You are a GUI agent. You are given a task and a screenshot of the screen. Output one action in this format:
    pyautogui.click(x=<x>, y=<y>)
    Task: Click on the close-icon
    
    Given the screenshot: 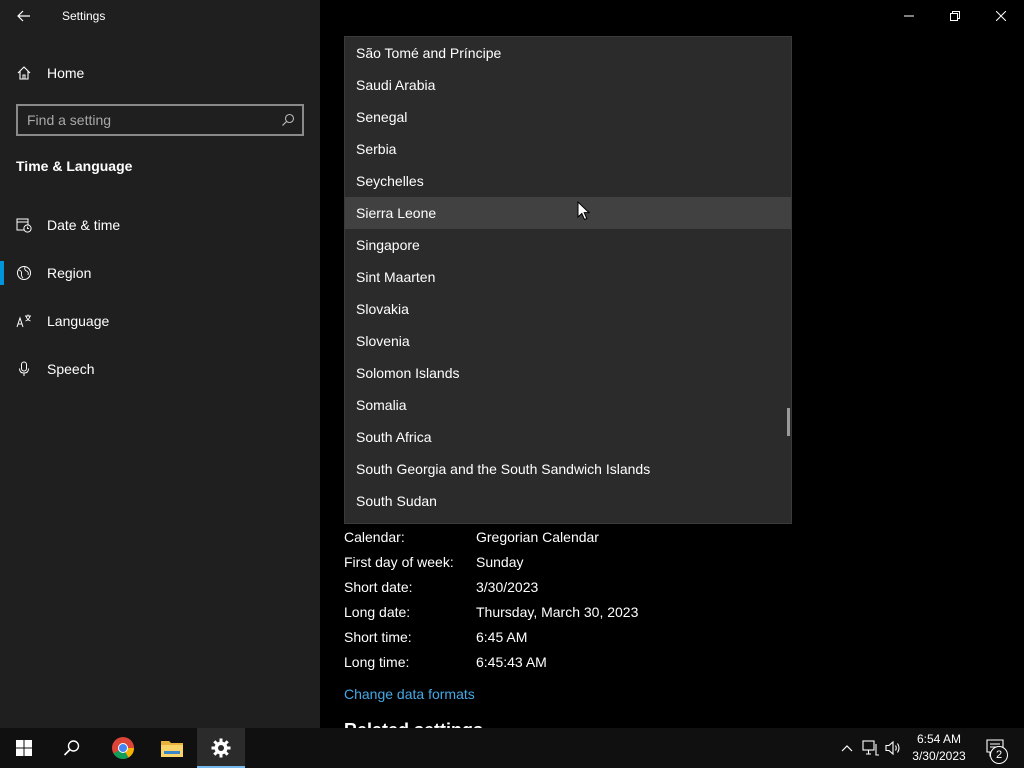 What is the action you would take?
    pyautogui.click(x=1001, y=16)
    